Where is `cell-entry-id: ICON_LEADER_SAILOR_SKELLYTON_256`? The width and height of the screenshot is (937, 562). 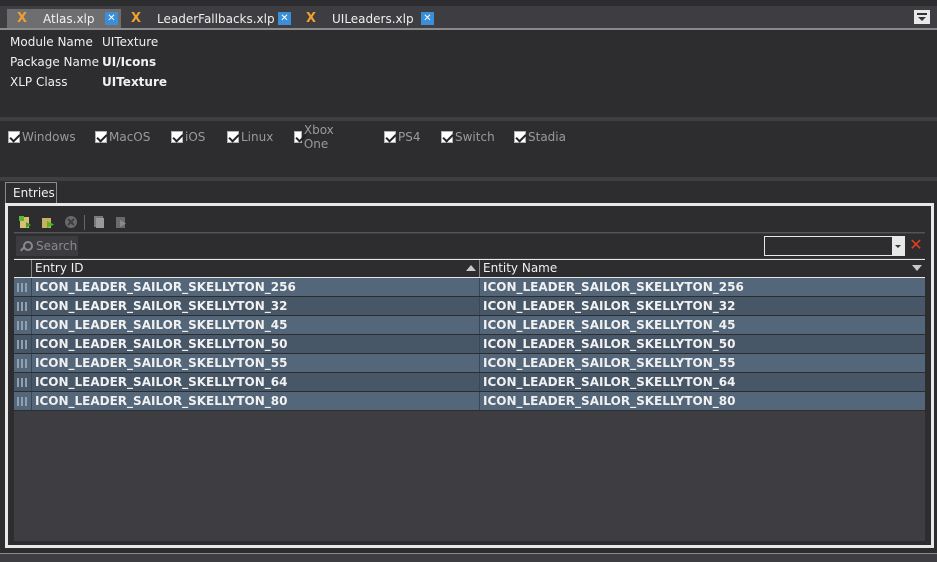
cell-entry-id: ICON_LEADER_SAILOR_SKELLYTON_256 is located at coordinates (255, 287).